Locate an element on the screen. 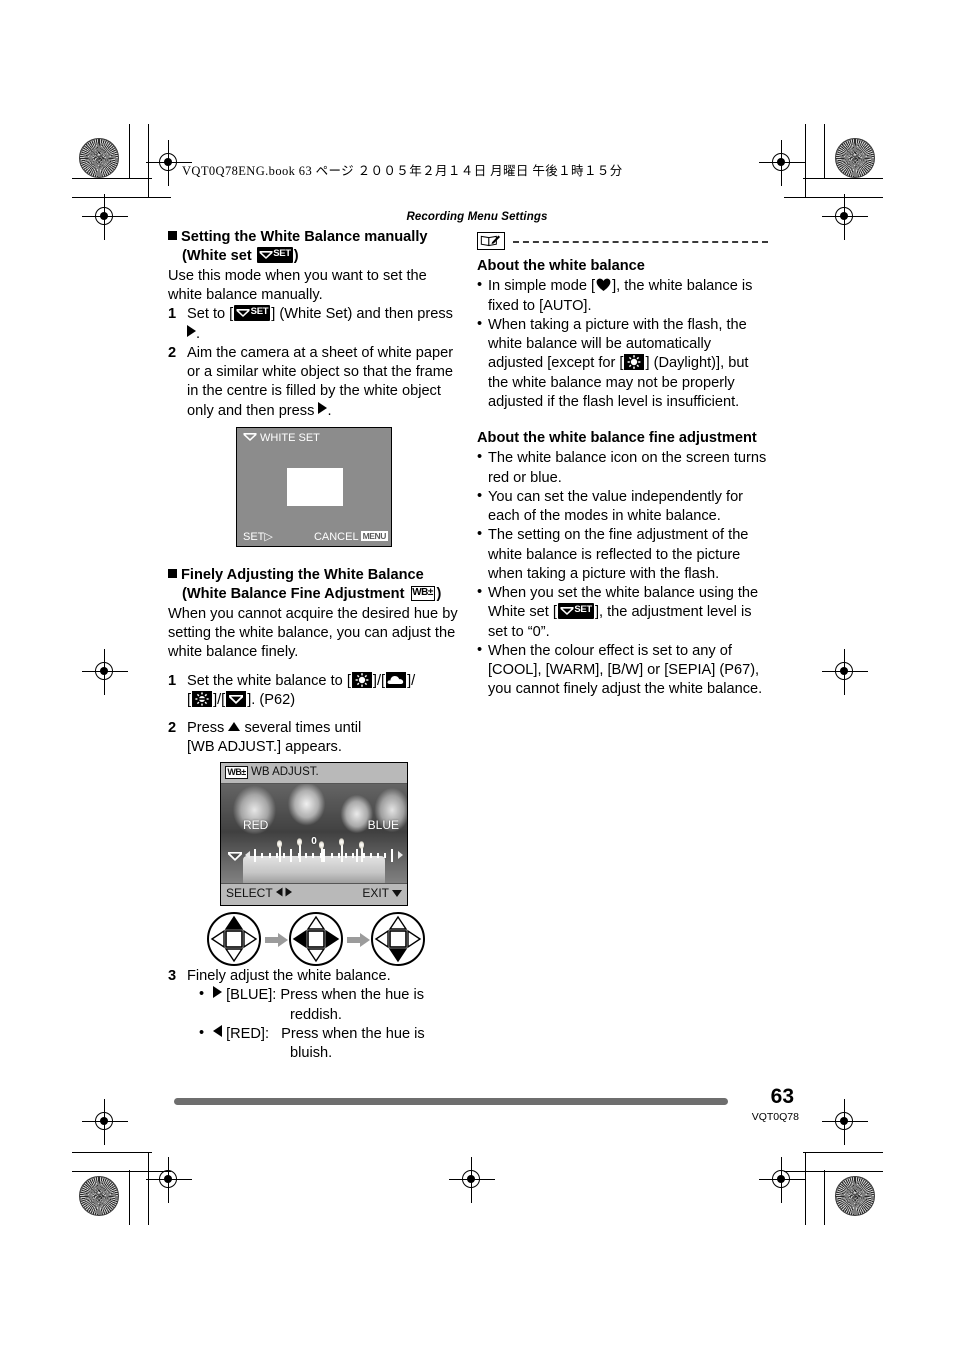  exit-label: EXIT is located at coordinates (375, 893).